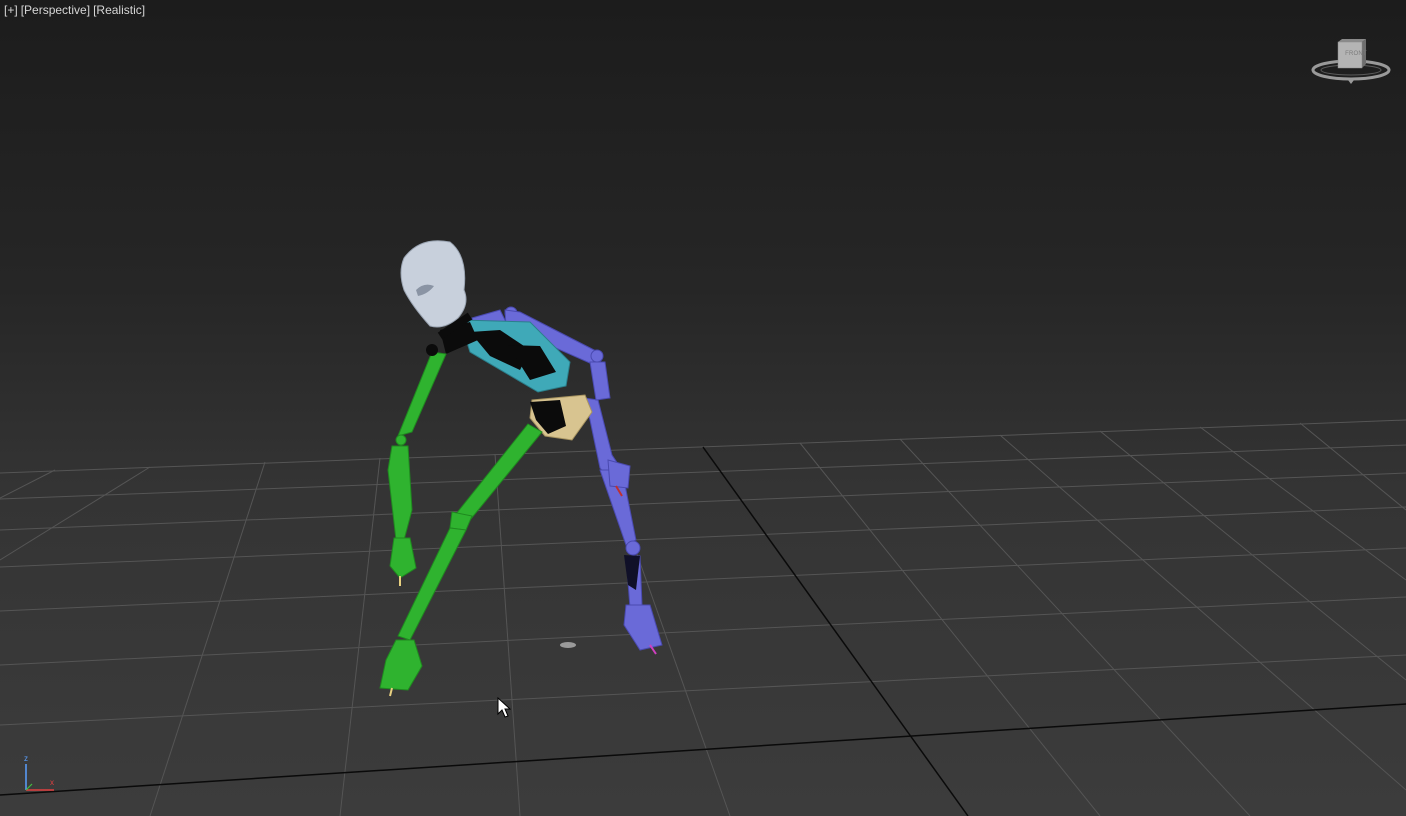  I want to click on viewcube-graphic, so click(1351, 61).